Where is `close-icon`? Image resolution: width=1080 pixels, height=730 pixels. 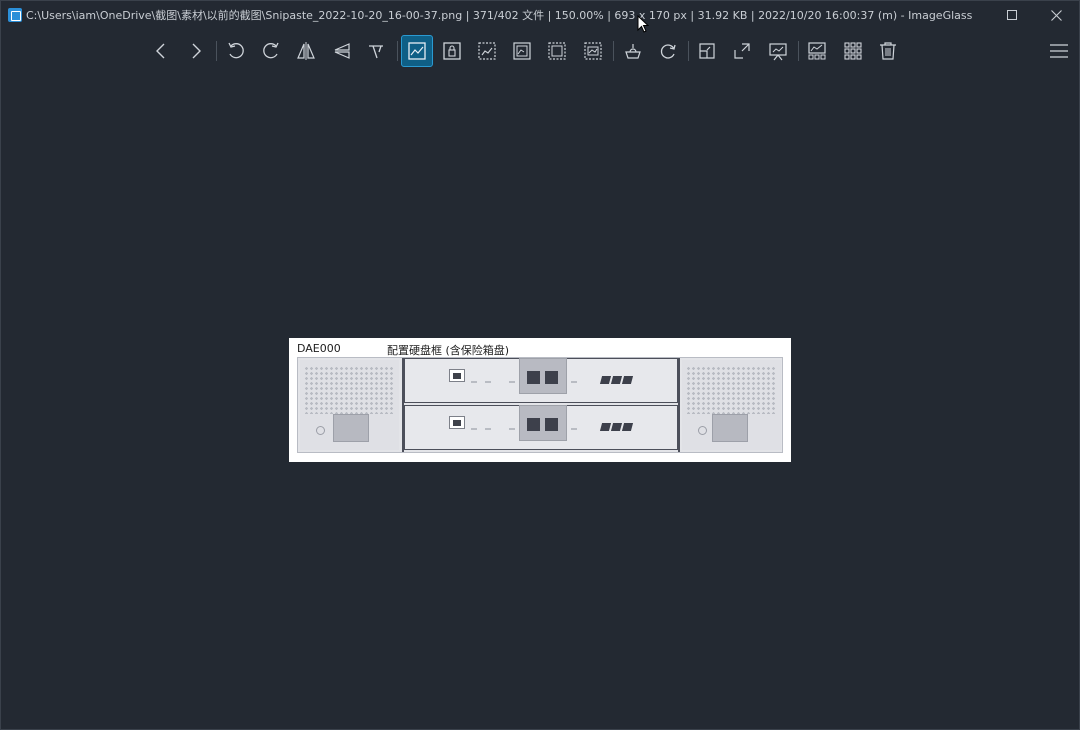
close-icon is located at coordinates (1056, 15).